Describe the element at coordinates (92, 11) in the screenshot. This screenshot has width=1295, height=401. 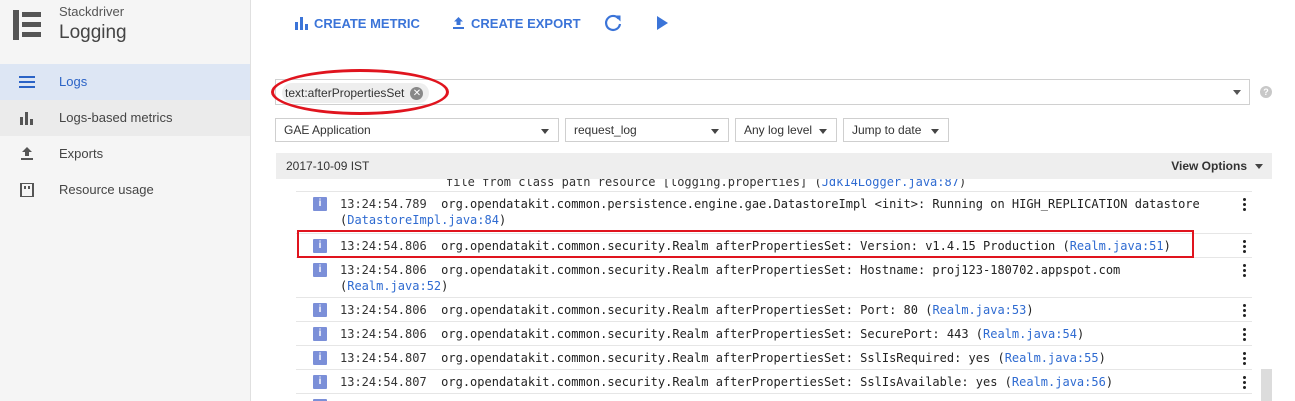
I see `product-name: Stackdriver` at that location.